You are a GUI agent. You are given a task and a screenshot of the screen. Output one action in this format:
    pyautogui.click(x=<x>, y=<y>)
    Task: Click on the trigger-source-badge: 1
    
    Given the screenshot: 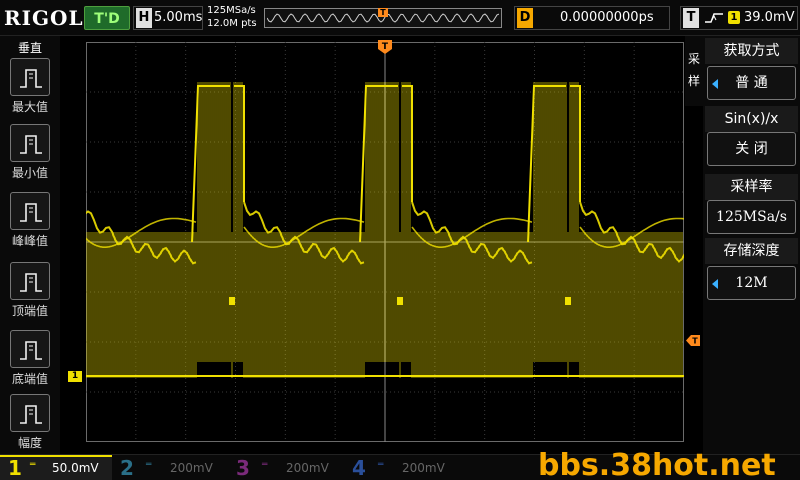 What is the action you would take?
    pyautogui.click(x=734, y=17)
    